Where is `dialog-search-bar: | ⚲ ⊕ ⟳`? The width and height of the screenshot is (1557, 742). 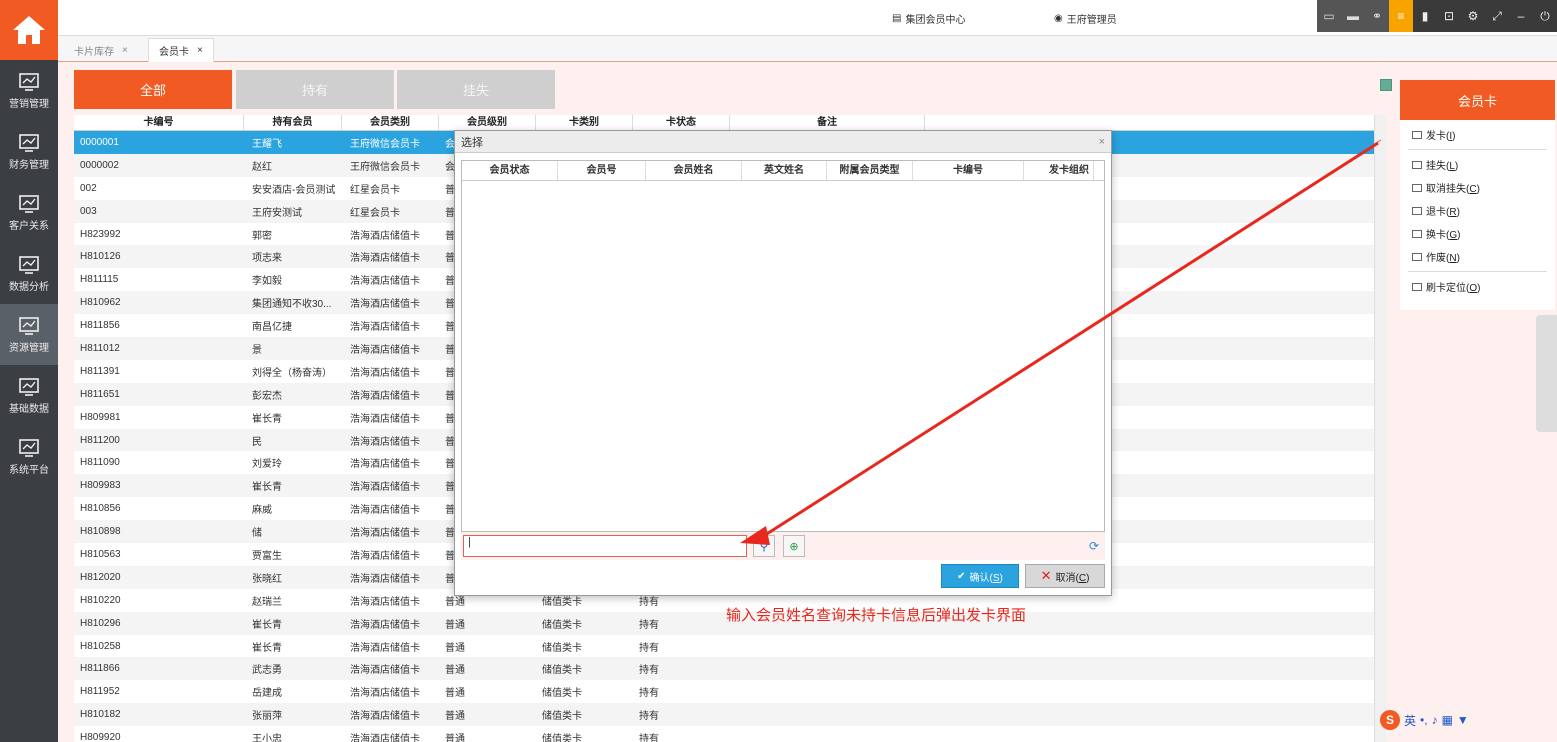
dialog-search-bar: | ⚲ ⊕ ⟳ is located at coordinates (783, 546).